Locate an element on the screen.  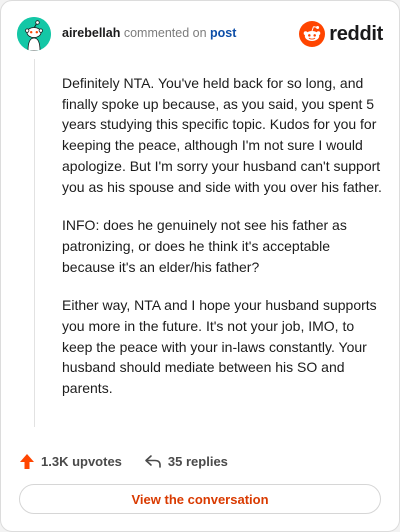
comment-meta: airebellah commented on post is located at coordinates (149, 33).